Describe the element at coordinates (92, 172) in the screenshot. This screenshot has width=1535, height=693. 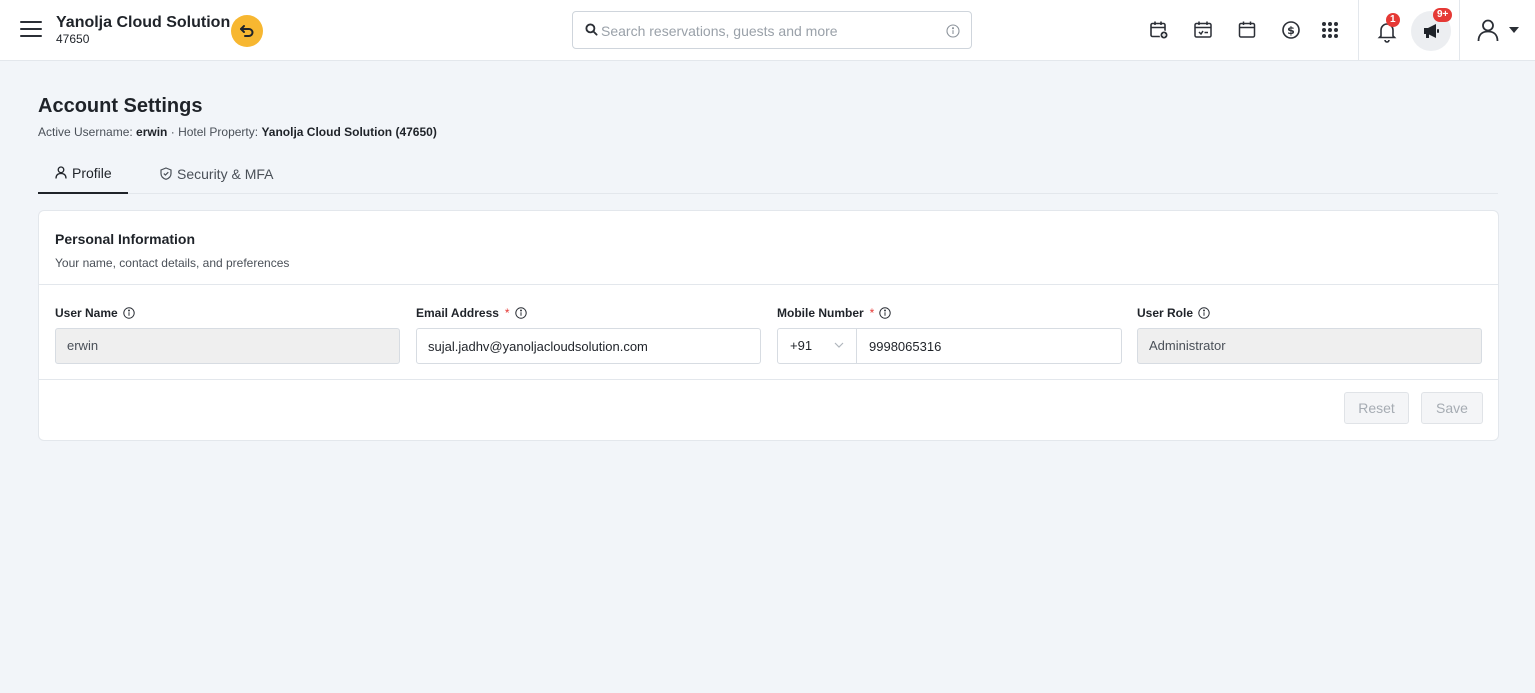
I see `tab-label: Profile` at that location.